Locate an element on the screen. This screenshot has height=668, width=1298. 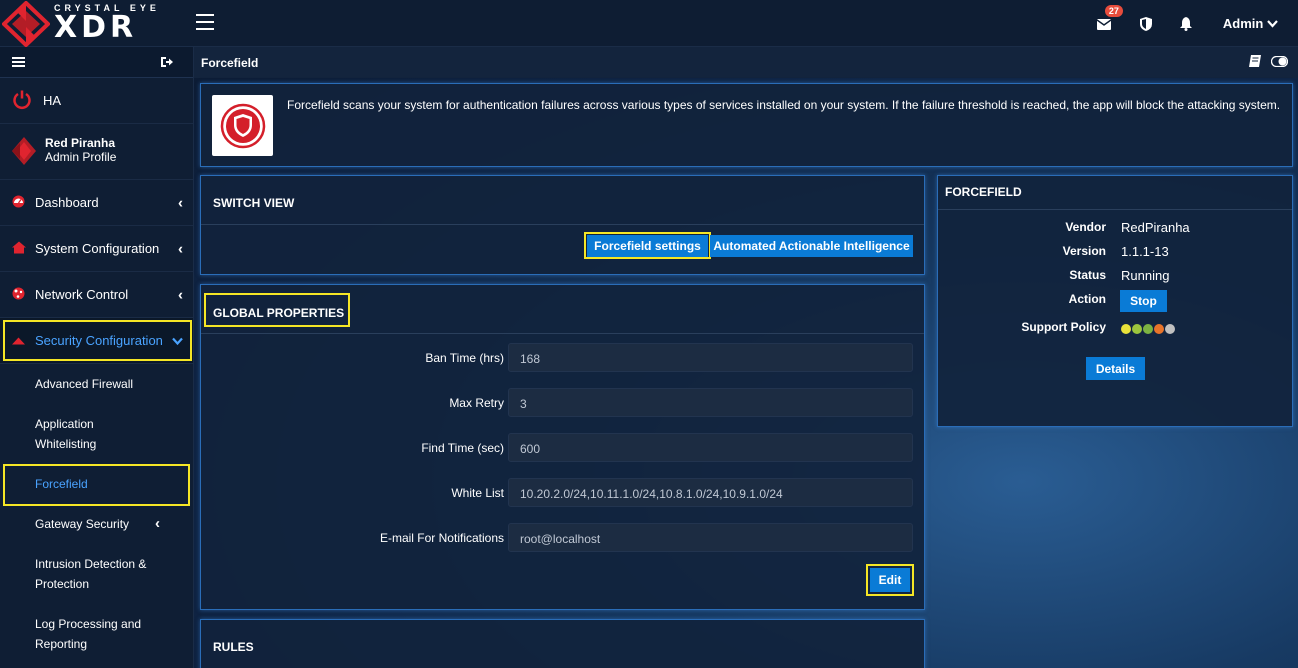
sidebar-toolbar is located at coordinates (96, 62).